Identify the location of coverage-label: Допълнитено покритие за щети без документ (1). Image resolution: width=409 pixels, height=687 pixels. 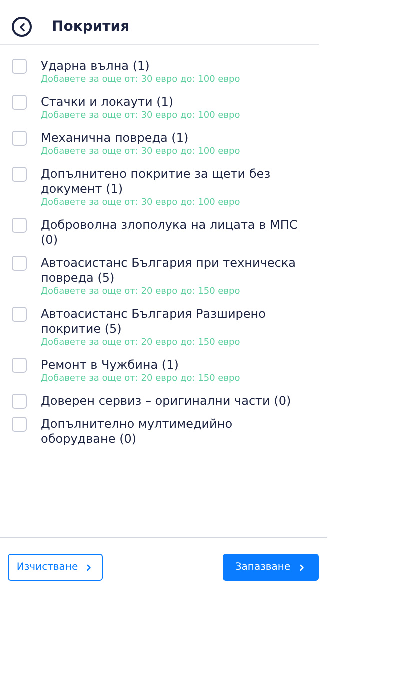
(156, 182).